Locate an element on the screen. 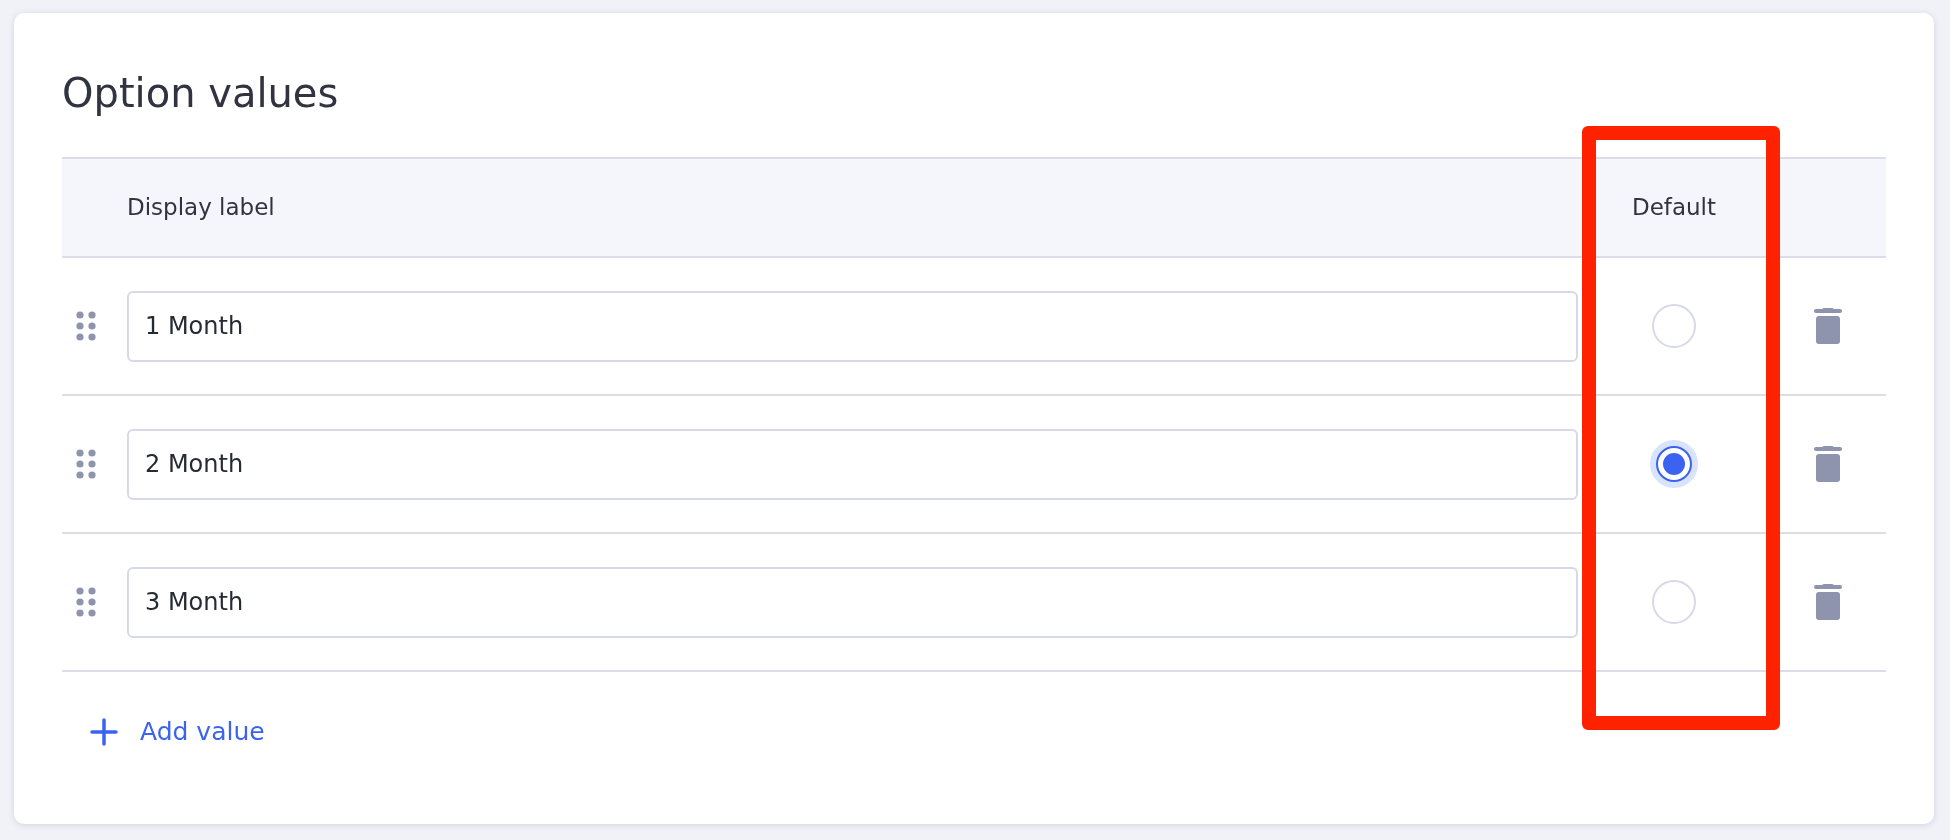  column-header: Display label is located at coordinates (201, 207).